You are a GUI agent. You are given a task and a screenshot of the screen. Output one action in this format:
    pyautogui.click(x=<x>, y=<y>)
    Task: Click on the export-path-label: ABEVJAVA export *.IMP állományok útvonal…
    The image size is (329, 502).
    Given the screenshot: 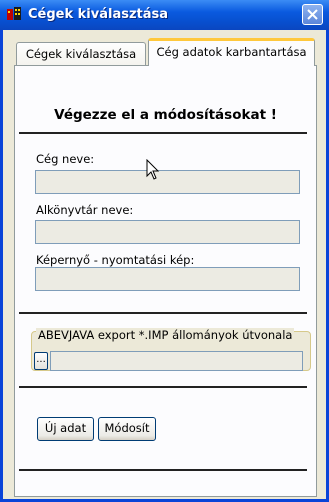 What is the action you would take?
    pyautogui.click(x=165, y=335)
    